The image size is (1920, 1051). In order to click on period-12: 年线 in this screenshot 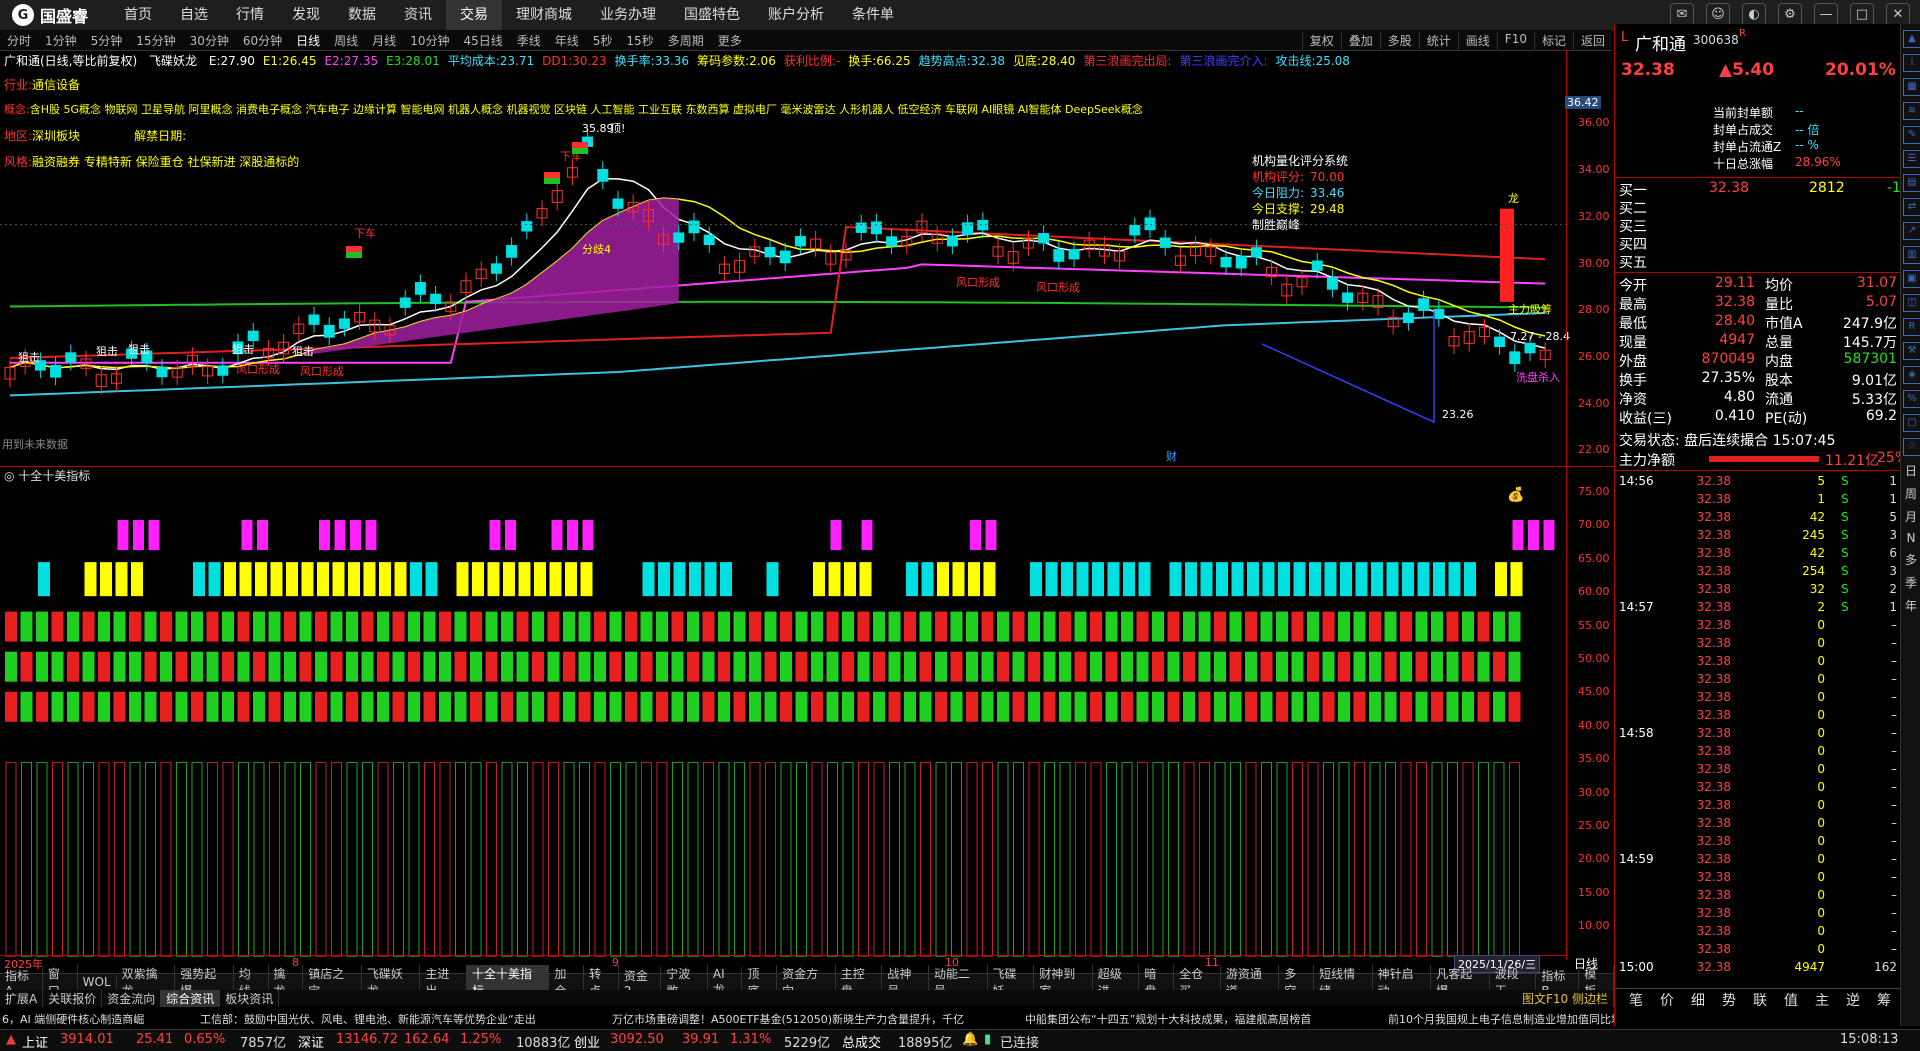, I will do `click(567, 40)`.